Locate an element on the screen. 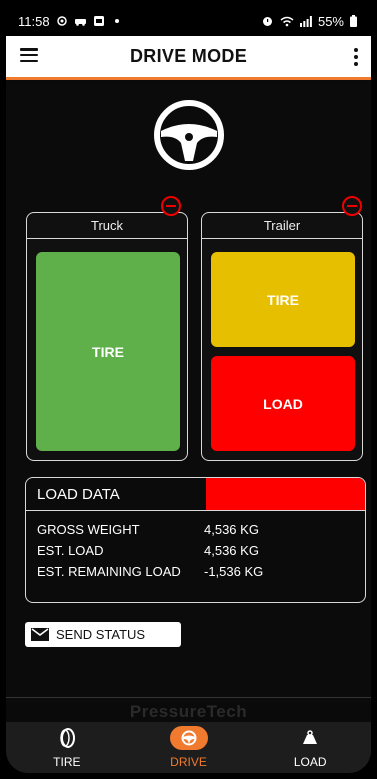 This screenshot has width=377, height=779. truck-panel-title: Truck is located at coordinates (107, 226).